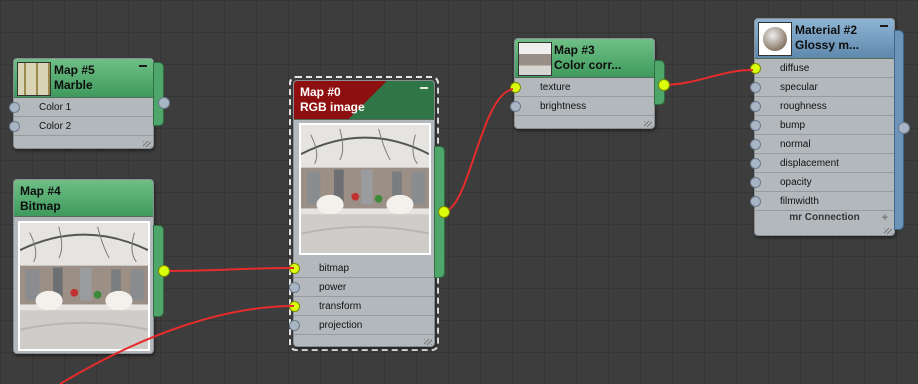 The width and height of the screenshot is (918, 384). I want to click on slot-bump: bump, so click(822, 125).